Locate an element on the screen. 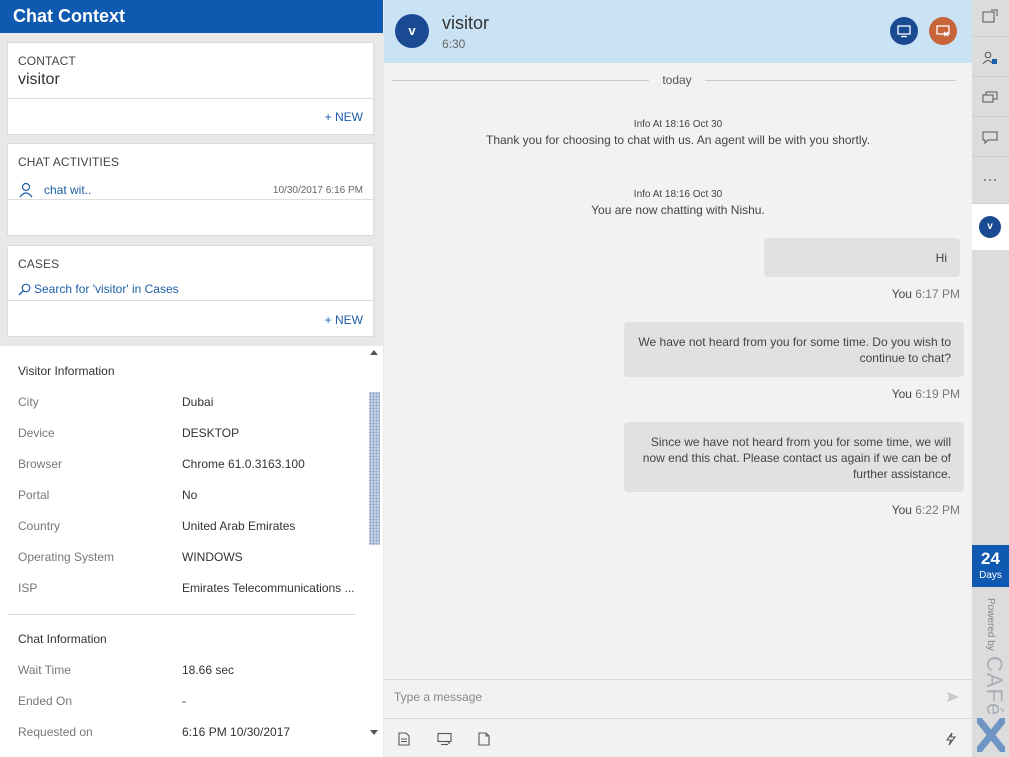  new-contact-button: + NEW is located at coordinates (344, 117).